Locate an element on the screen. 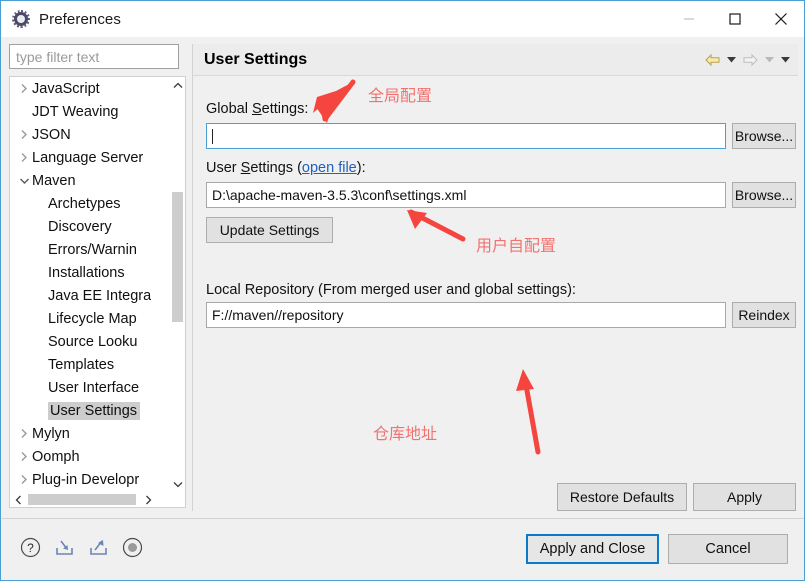 This screenshot has height=581, width=805. tree-vertical-scrollbar is located at coordinates (177, 284).